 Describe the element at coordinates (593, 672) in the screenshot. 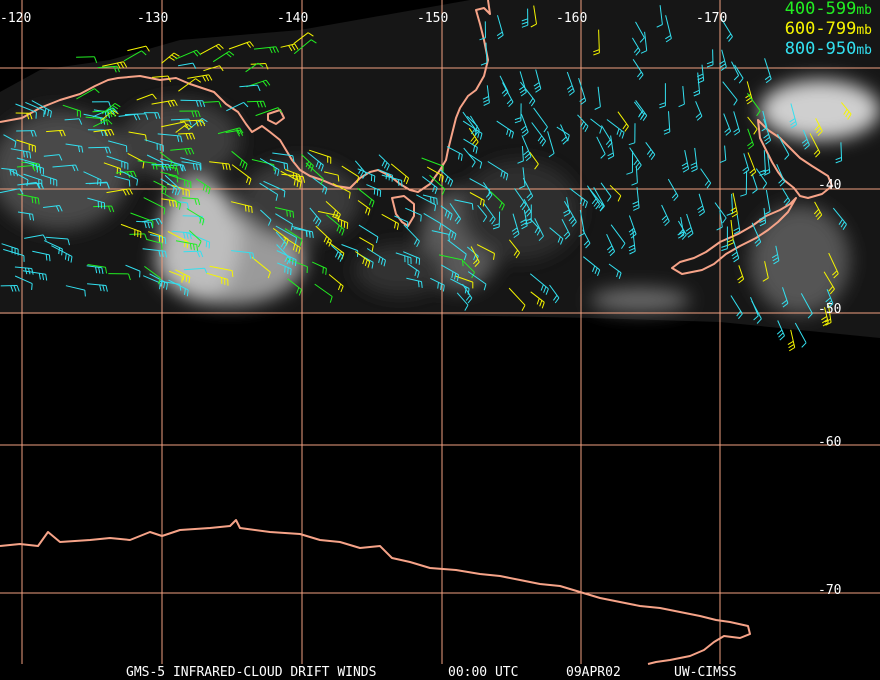

I see `footer-date: 09APR02` at that location.